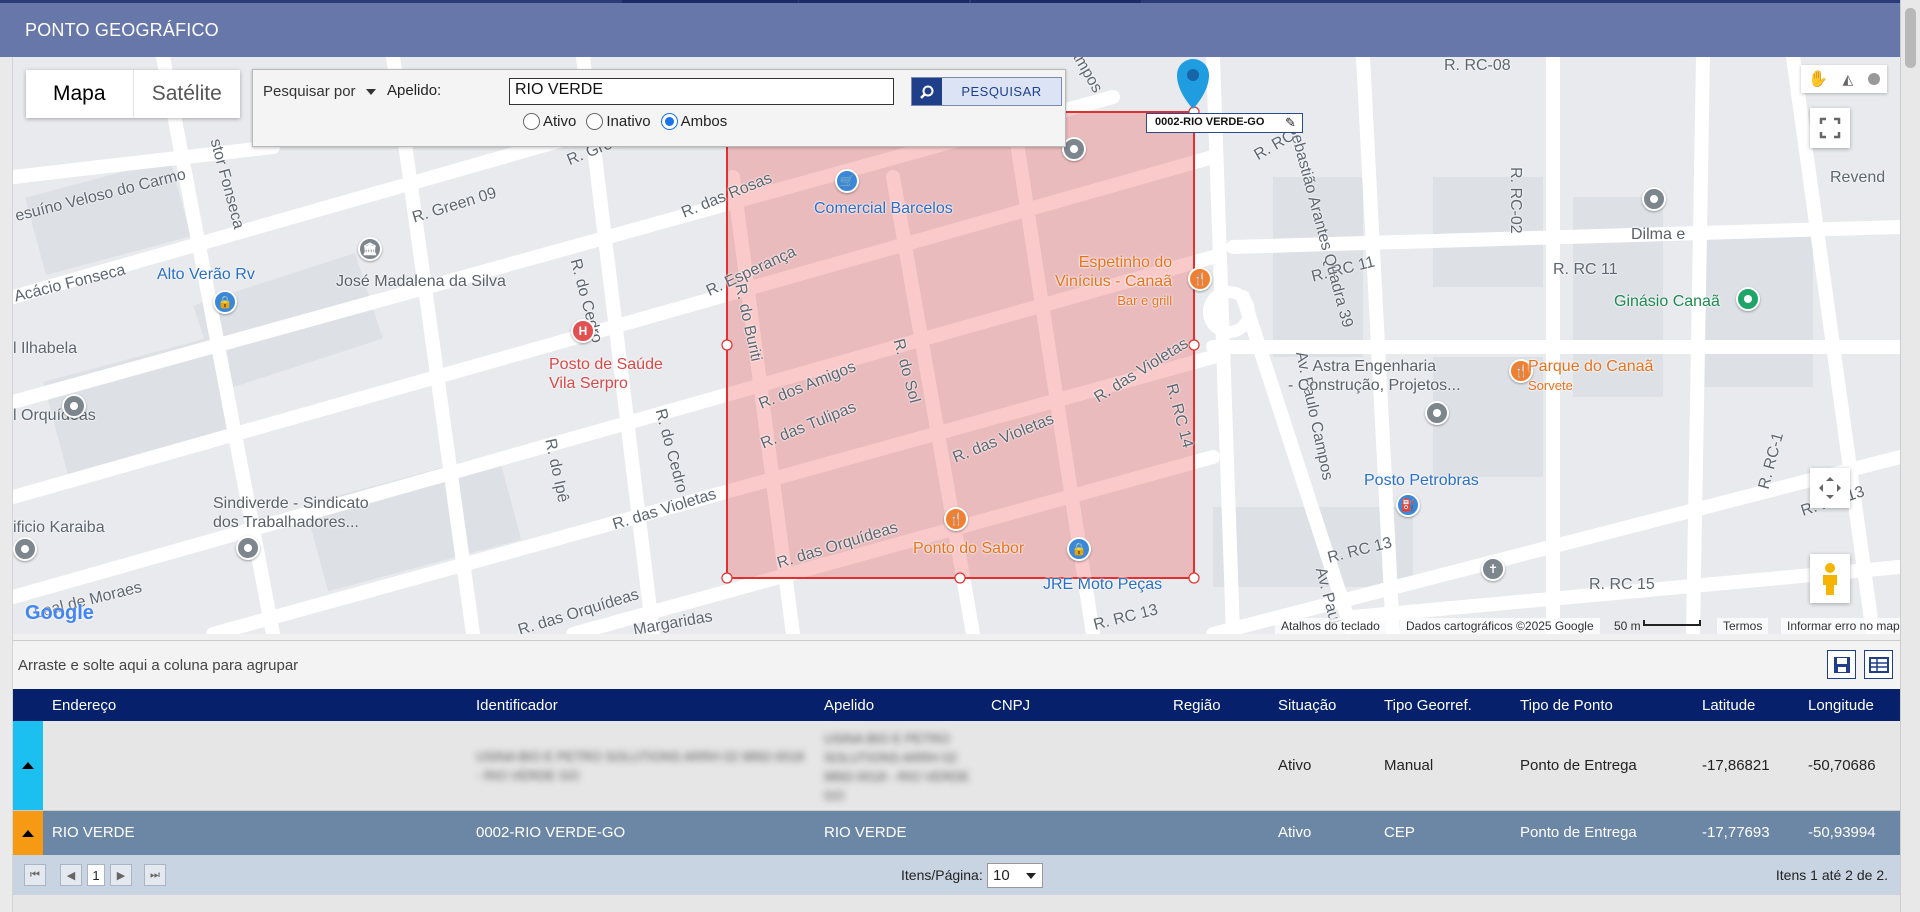 This screenshot has width=1920, height=912. Describe the element at coordinates (1102, 584) in the screenshot. I see `poi-jre: JRE Moto Peças` at that location.